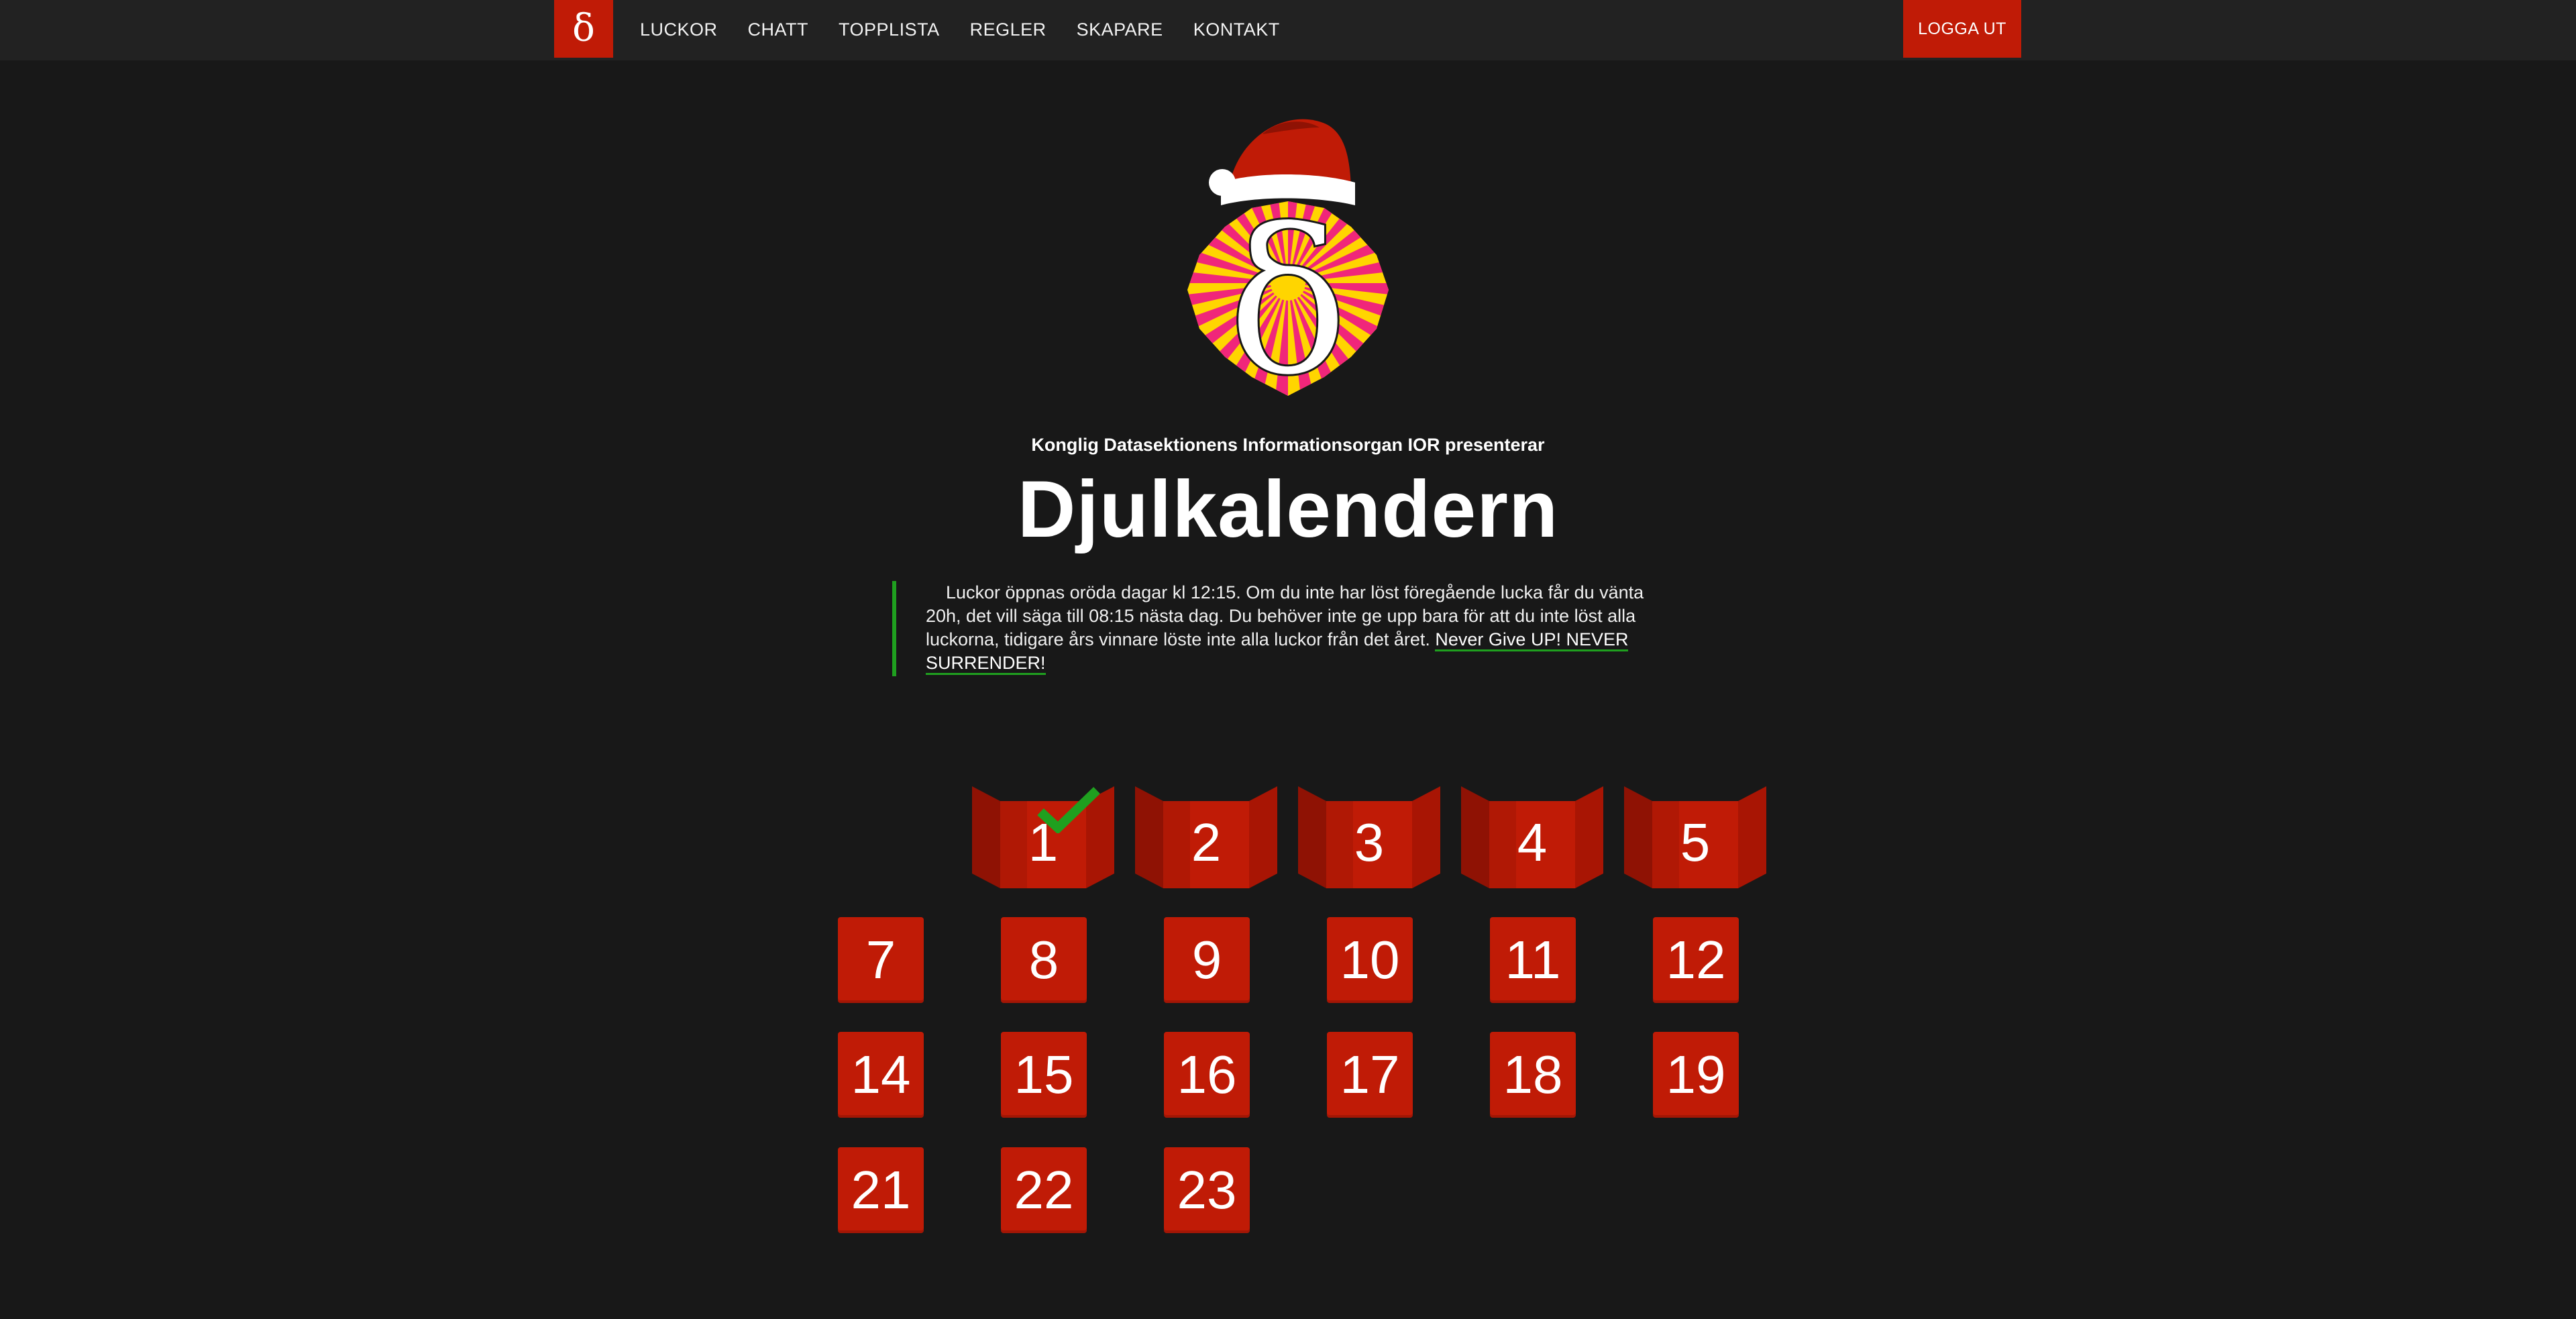 The image size is (2576, 1319). I want to click on home-logo-button: δ, so click(583, 29).